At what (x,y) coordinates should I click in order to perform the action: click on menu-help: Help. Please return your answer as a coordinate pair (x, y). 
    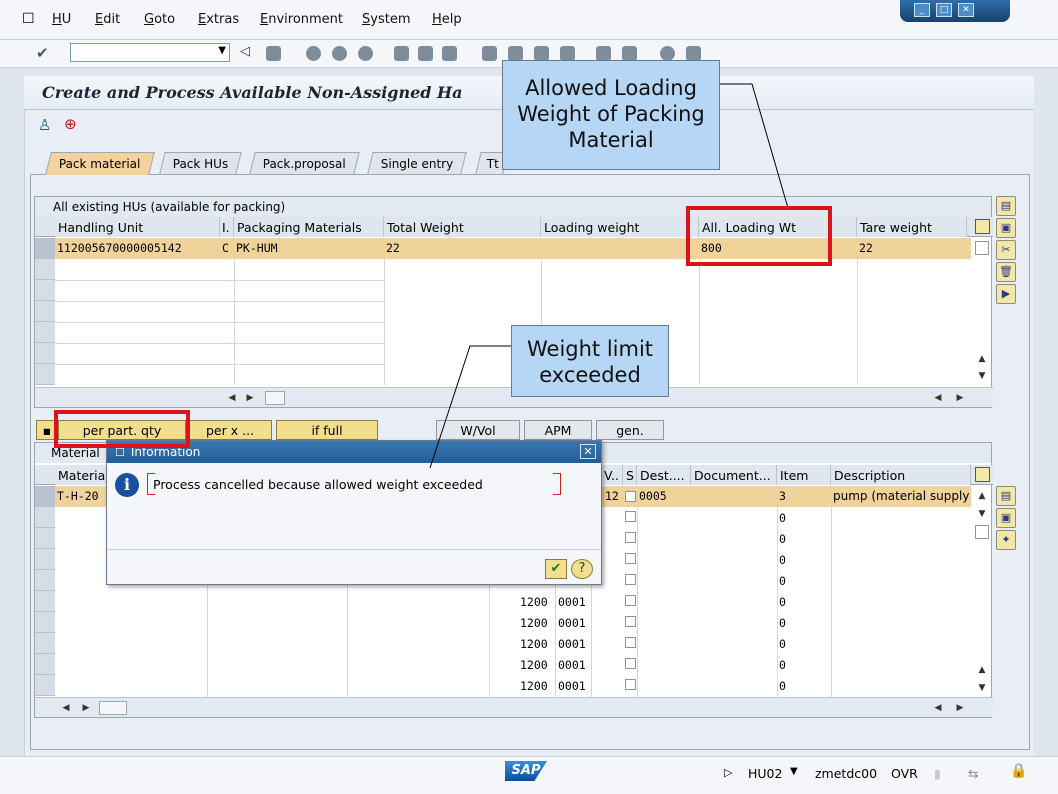
    Looking at the image, I should click on (447, 19).